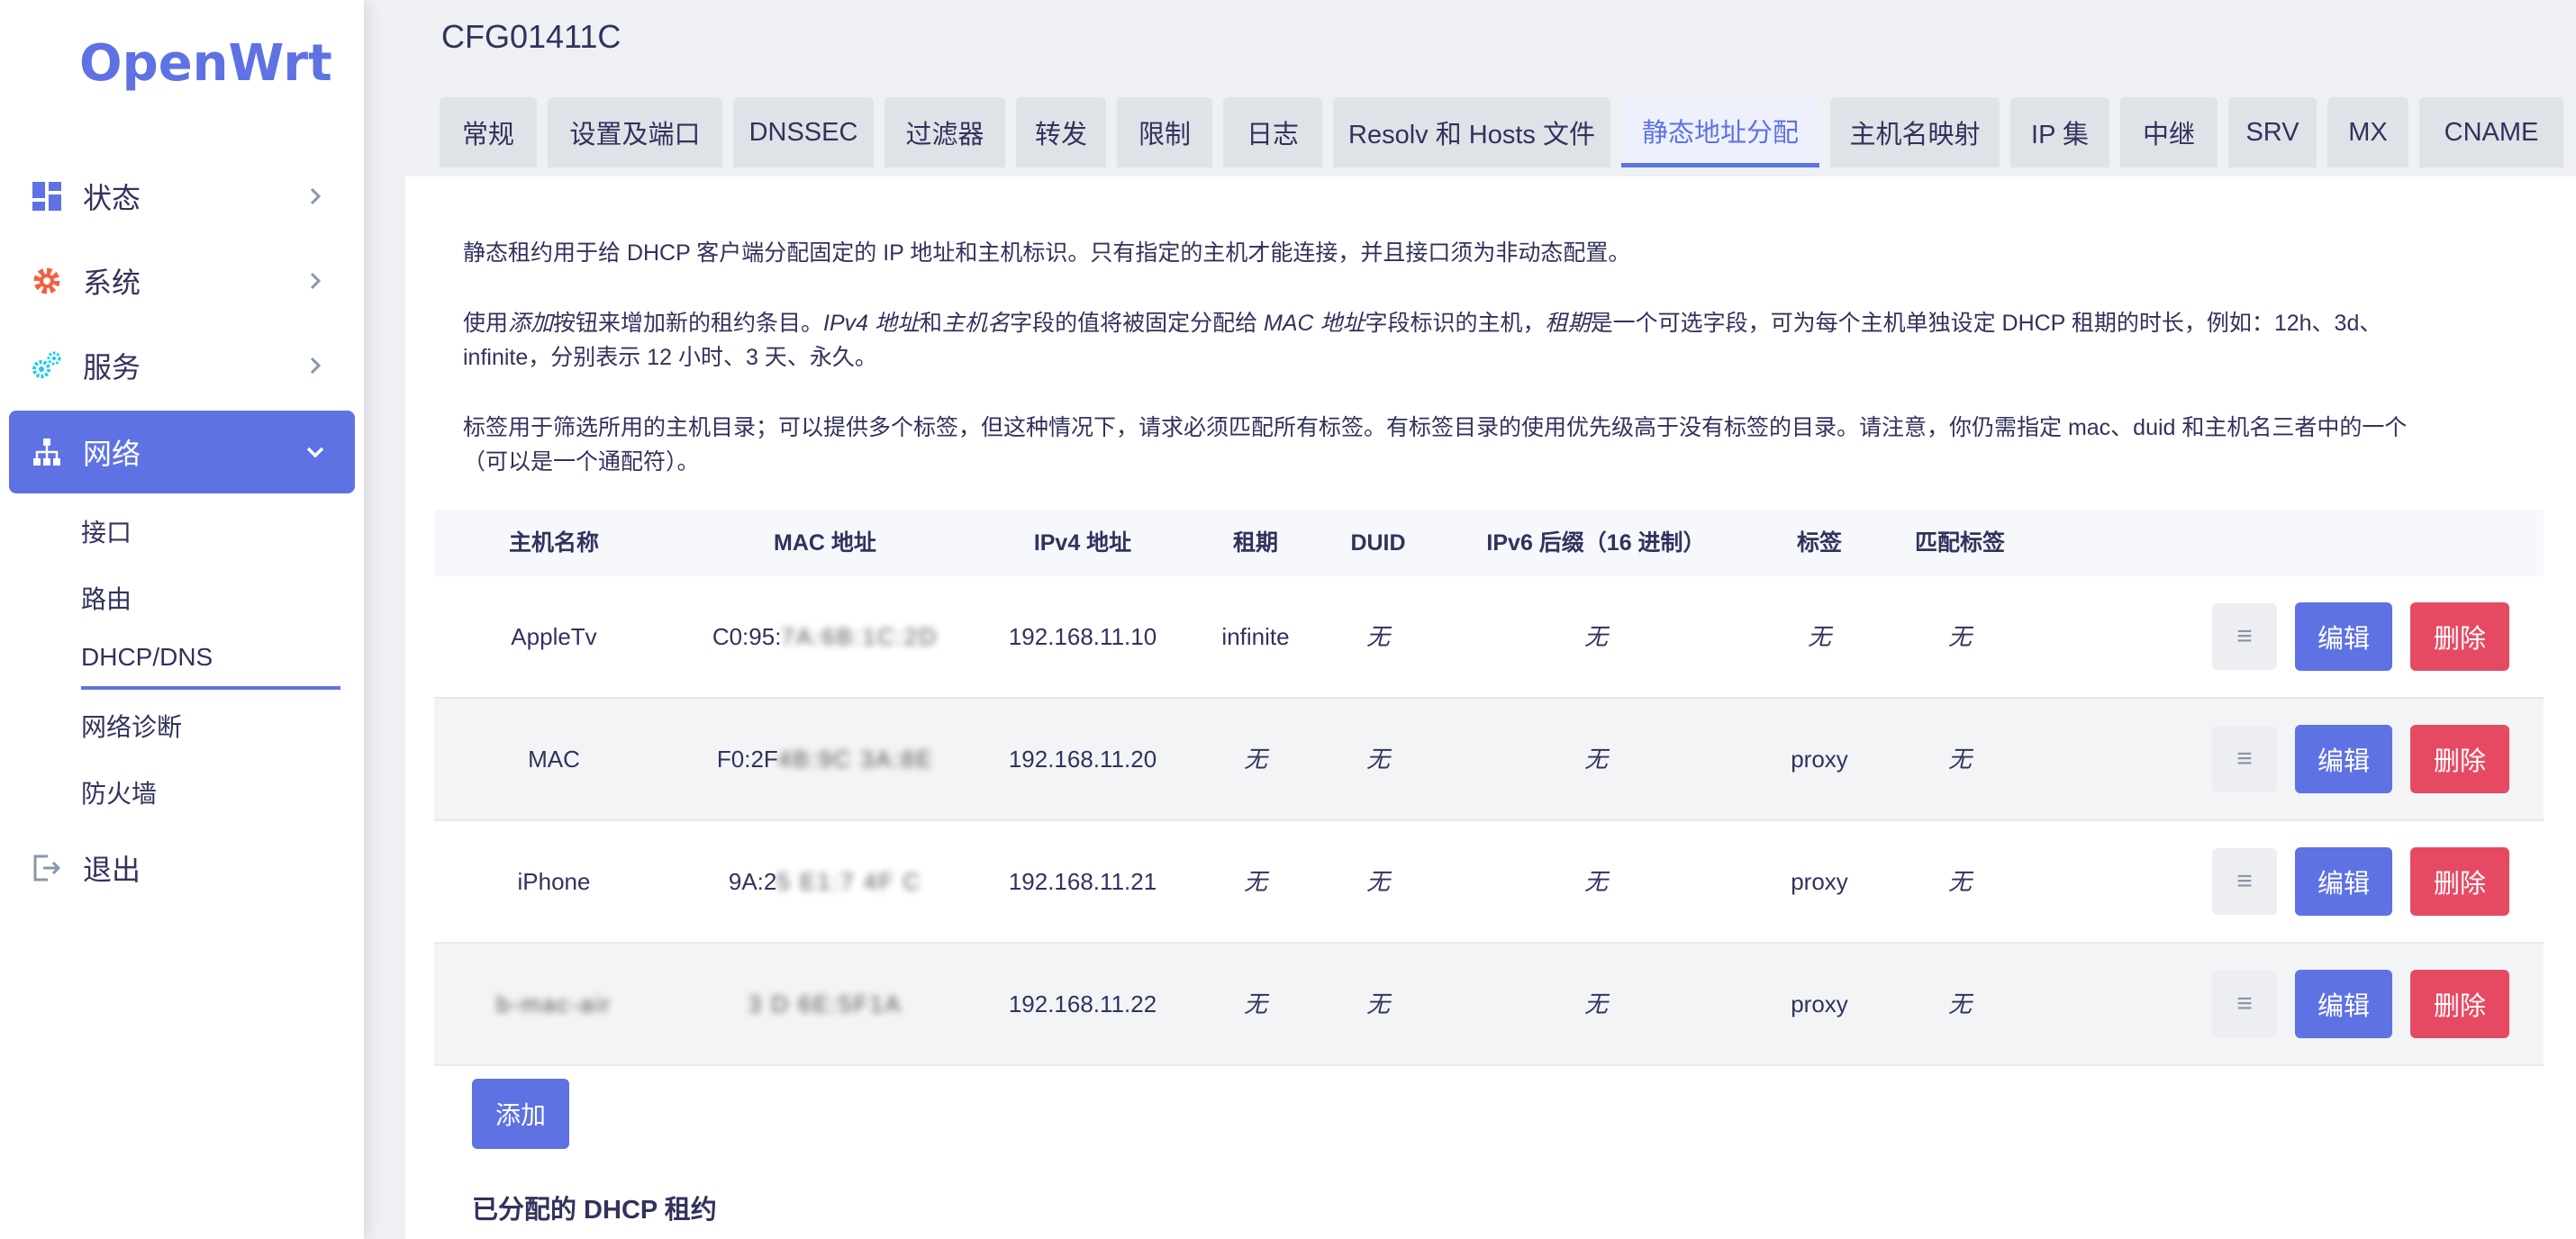 The image size is (2576, 1239). What do you see at coordinates (1082, 636) in the screenshot?
I see `cell-ipv4: 192.168.11.10` at bounding box center [1082, 636].